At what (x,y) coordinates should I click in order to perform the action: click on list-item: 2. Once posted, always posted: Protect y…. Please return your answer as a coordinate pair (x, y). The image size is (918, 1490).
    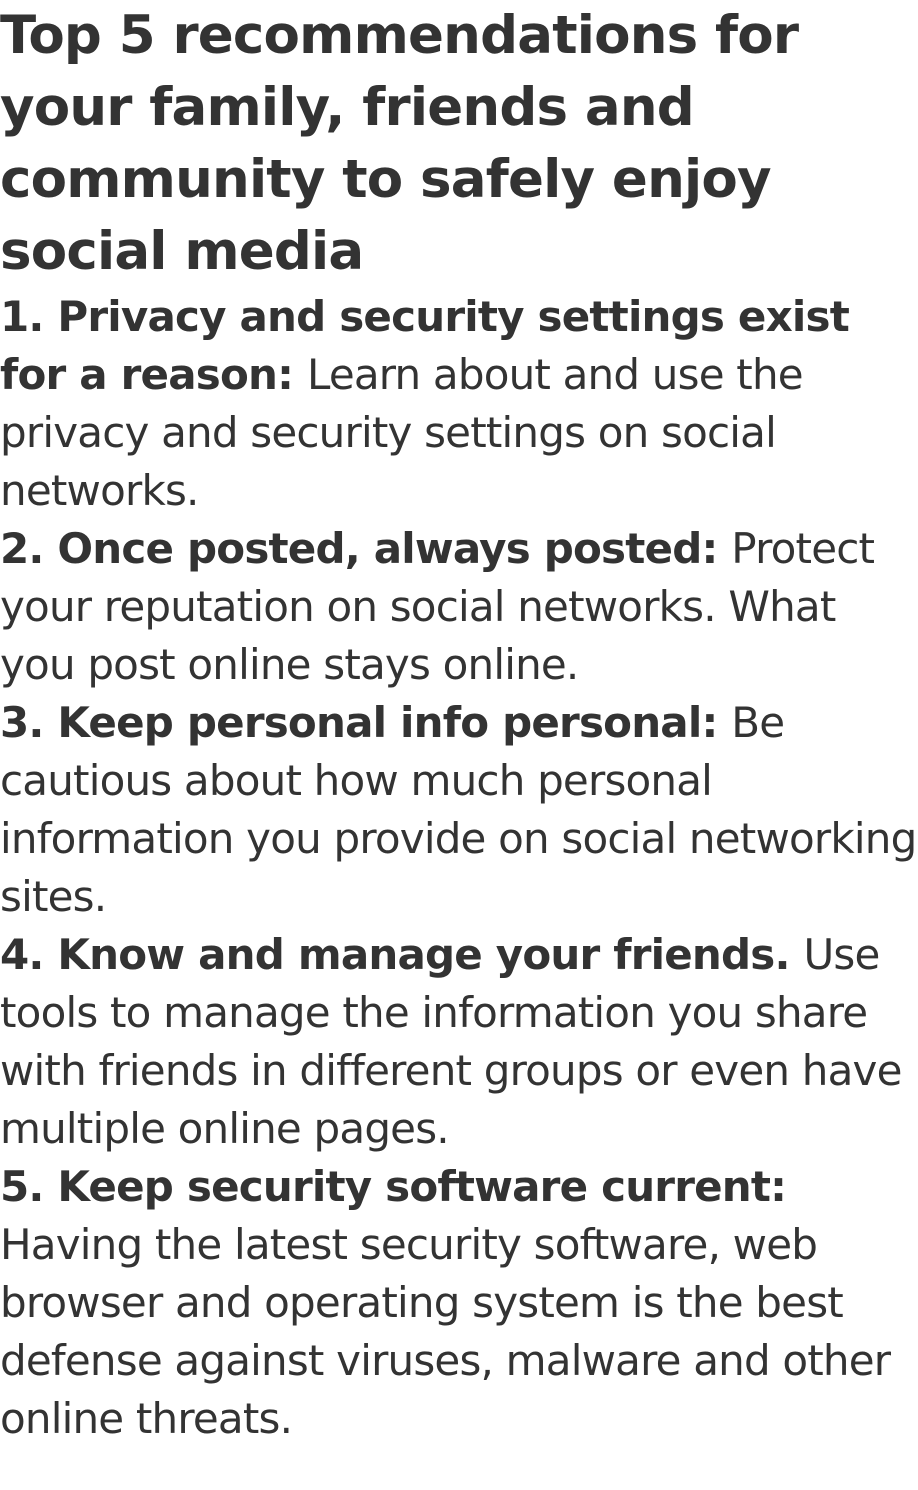
    Looking at the image, I should click on (459, 607).